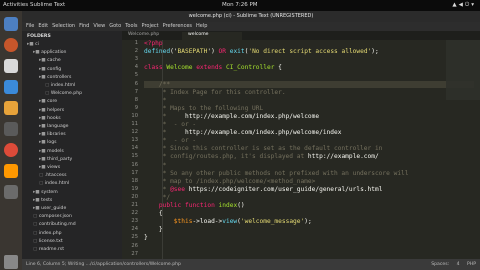 The height and width of the screenshot is (270, 480). I want to click on code-token: OR, so click(222, 52).